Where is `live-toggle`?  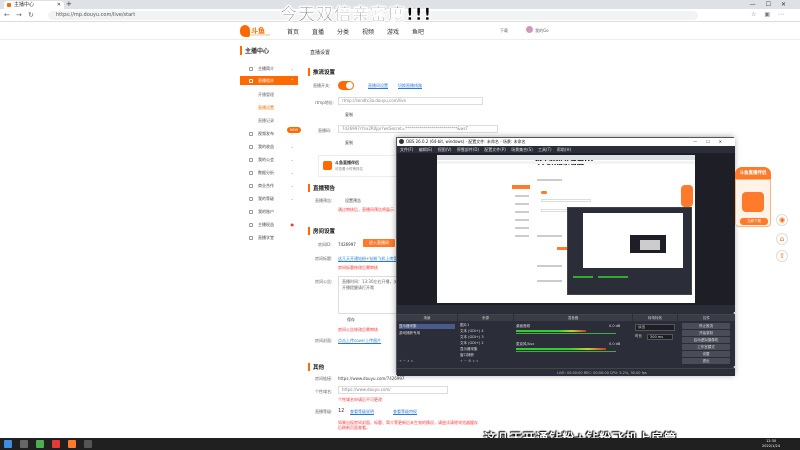
live-toggle is located at coordinates (346, 85).